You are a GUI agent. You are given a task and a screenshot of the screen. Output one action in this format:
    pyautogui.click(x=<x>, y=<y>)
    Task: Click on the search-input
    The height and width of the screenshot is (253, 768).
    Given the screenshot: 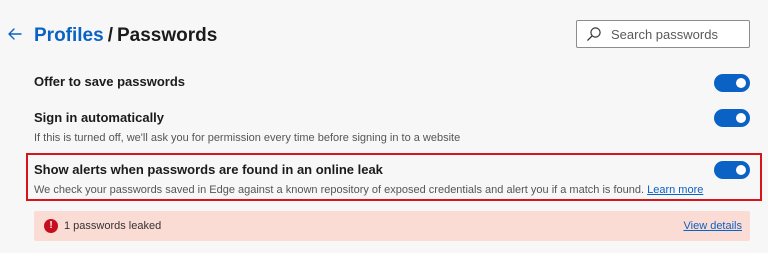 What is the action you would take?
    pyautogui.click(x=676, y=34)
    